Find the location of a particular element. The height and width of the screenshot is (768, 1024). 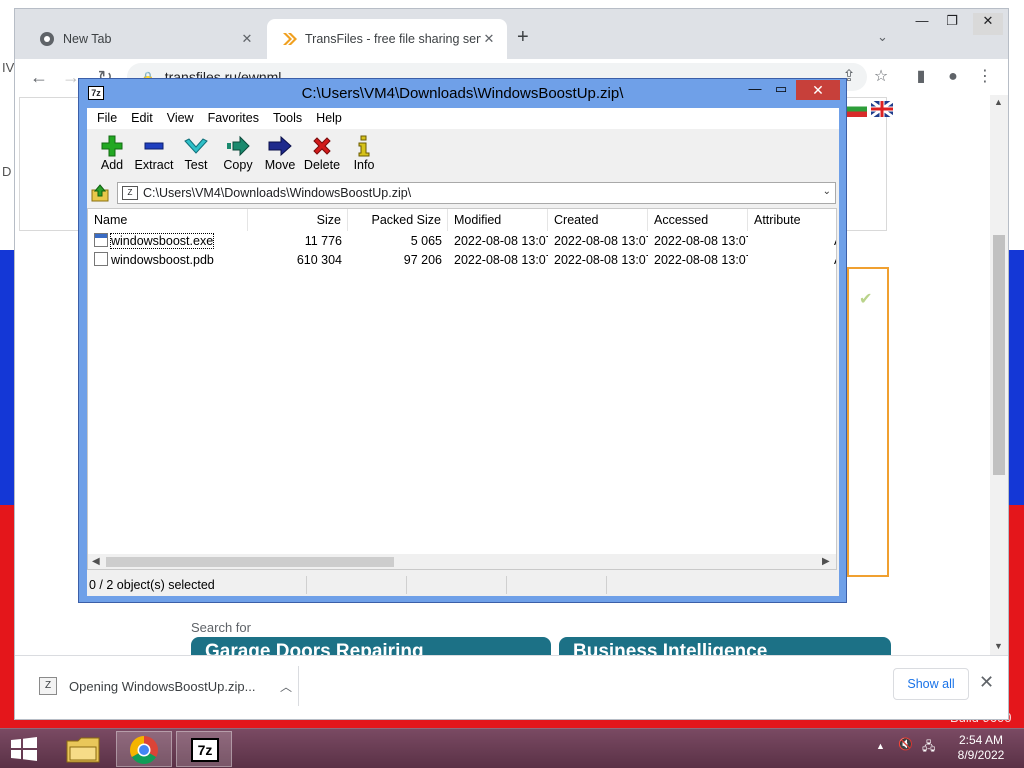

show-all-button: Show all is located at coordinates (931, 684).